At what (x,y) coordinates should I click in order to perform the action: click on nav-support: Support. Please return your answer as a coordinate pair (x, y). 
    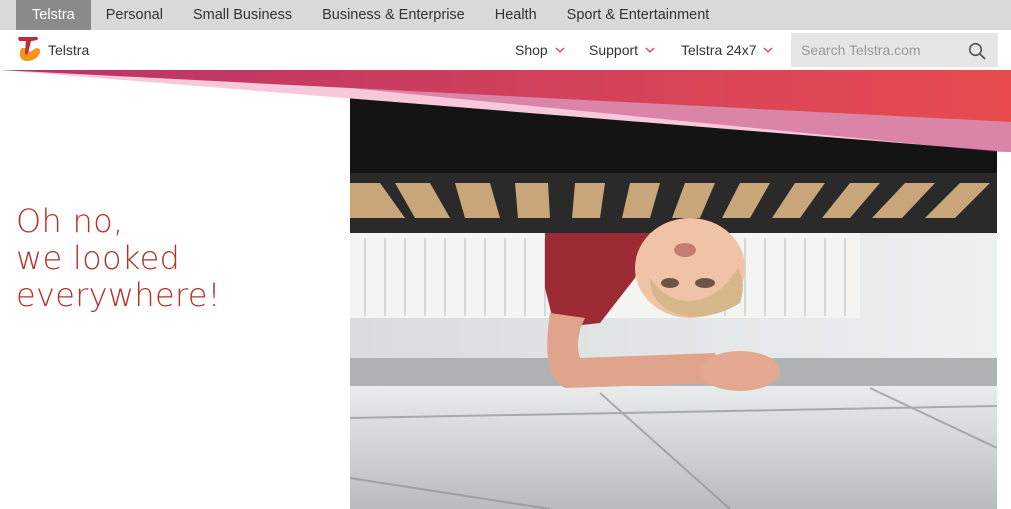
    Looking at the image, I should click on (622, 50).